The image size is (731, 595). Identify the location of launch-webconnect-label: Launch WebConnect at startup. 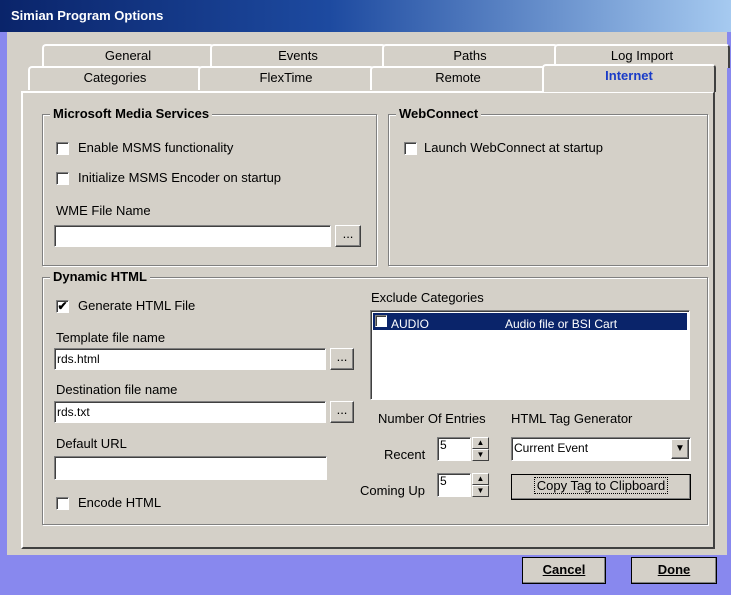
(513, 147).